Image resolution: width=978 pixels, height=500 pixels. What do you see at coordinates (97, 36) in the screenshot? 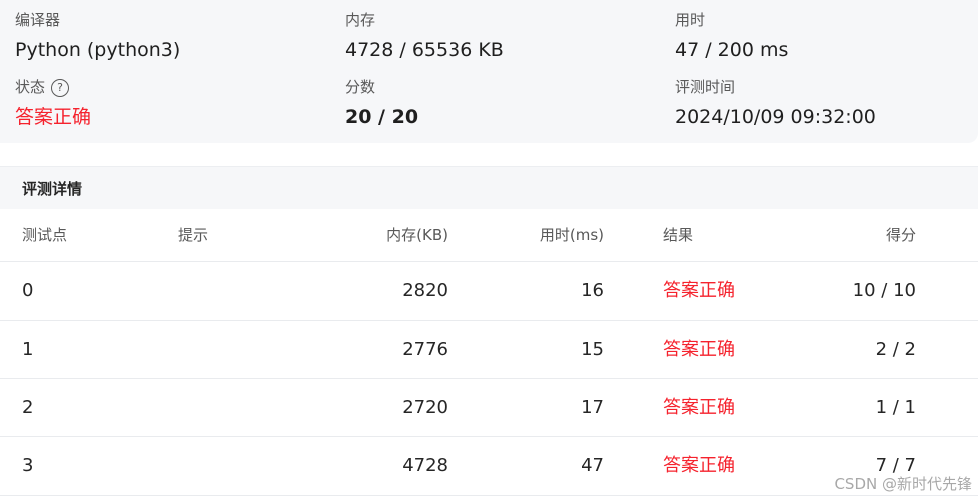
I see `compiler-block: 编译器 Python (python3)` at bounding box center [97, 36].